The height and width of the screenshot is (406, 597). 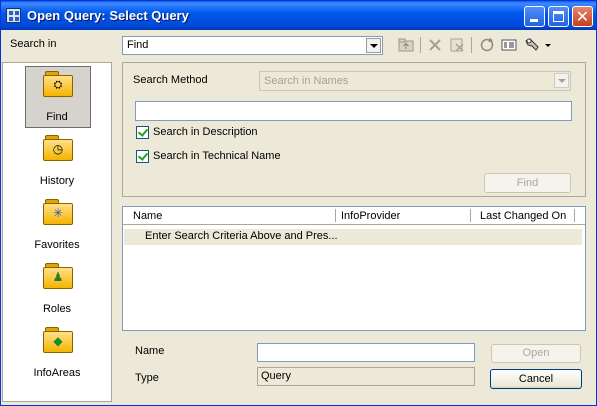 I want to click on column-header-last-changed: Last Changed On, so click(x=523, y=216).